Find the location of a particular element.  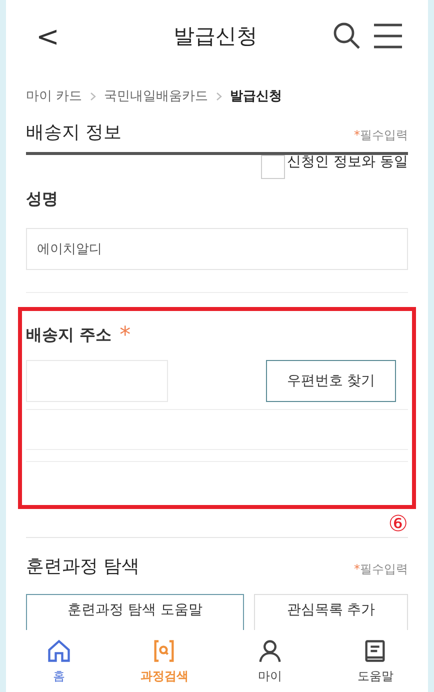

name-field: 에이치알디 is located at coordinates (217, 249).